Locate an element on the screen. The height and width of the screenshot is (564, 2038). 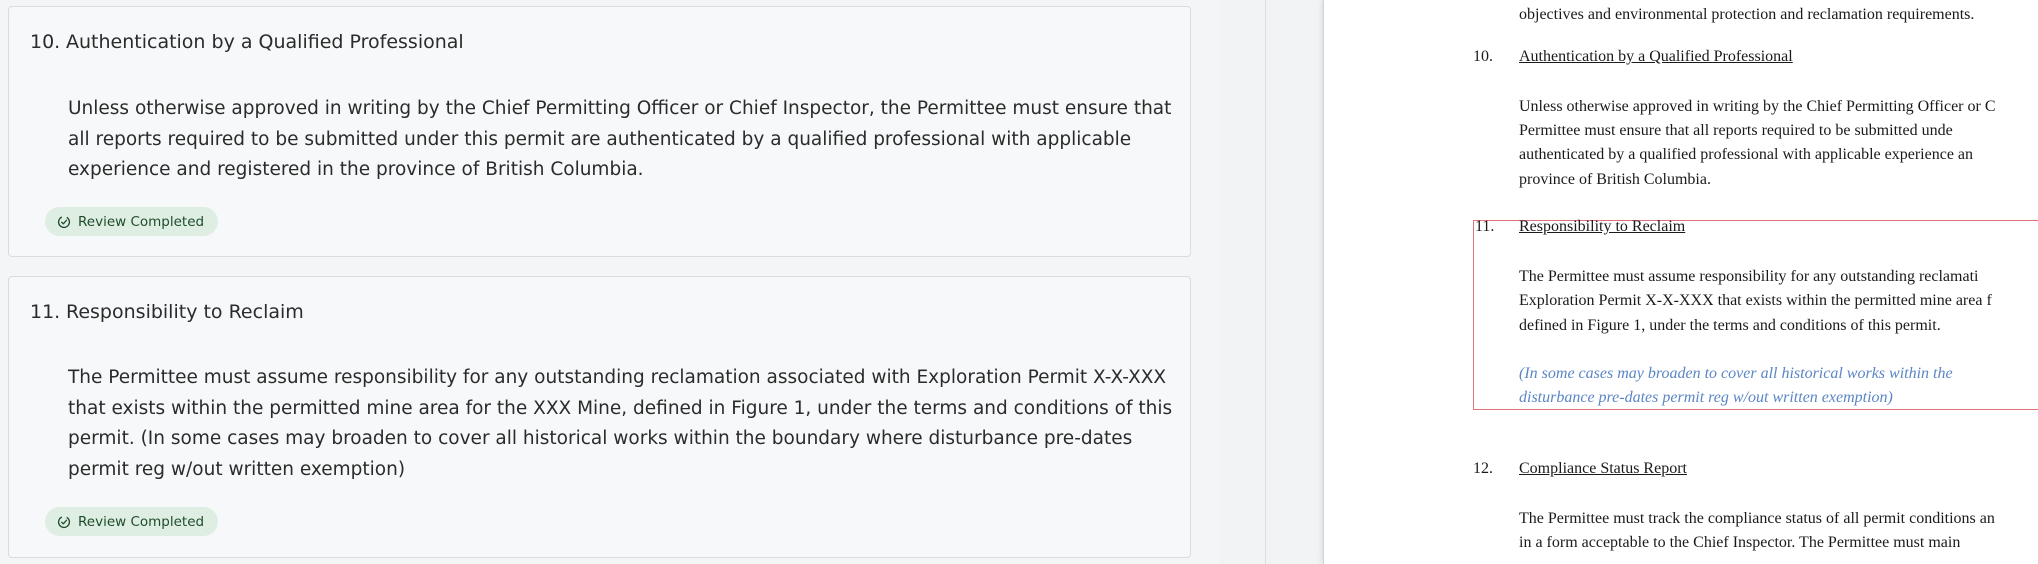
doc-section-number: 12. is located at coordinates (1483, 468).